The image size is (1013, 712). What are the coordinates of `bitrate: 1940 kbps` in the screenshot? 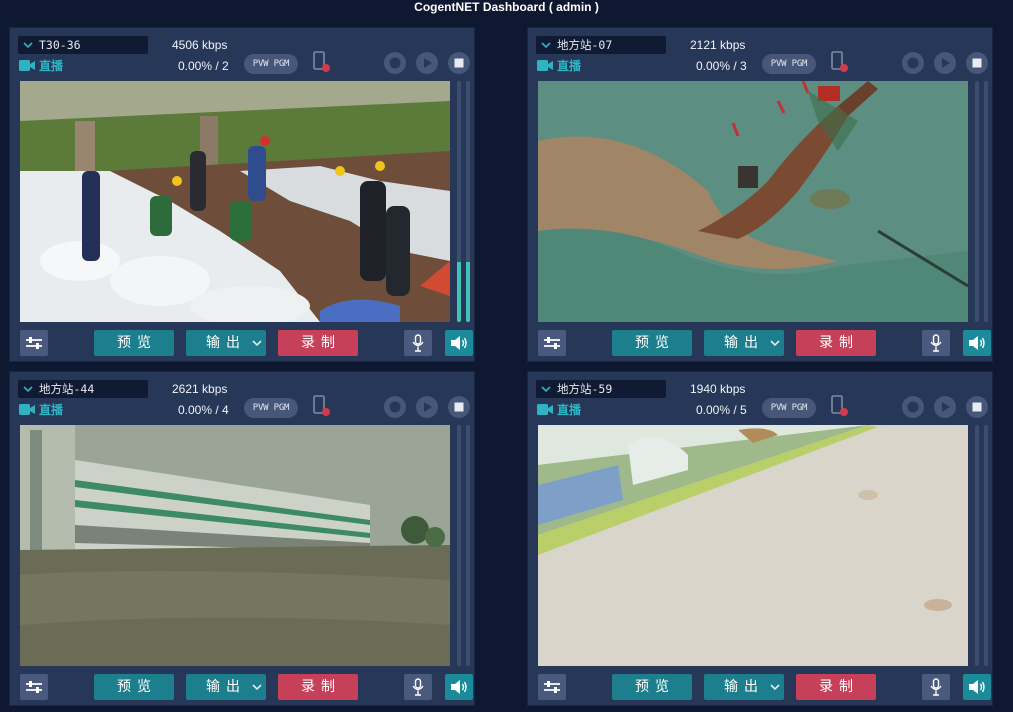 It's located at (718, 389).